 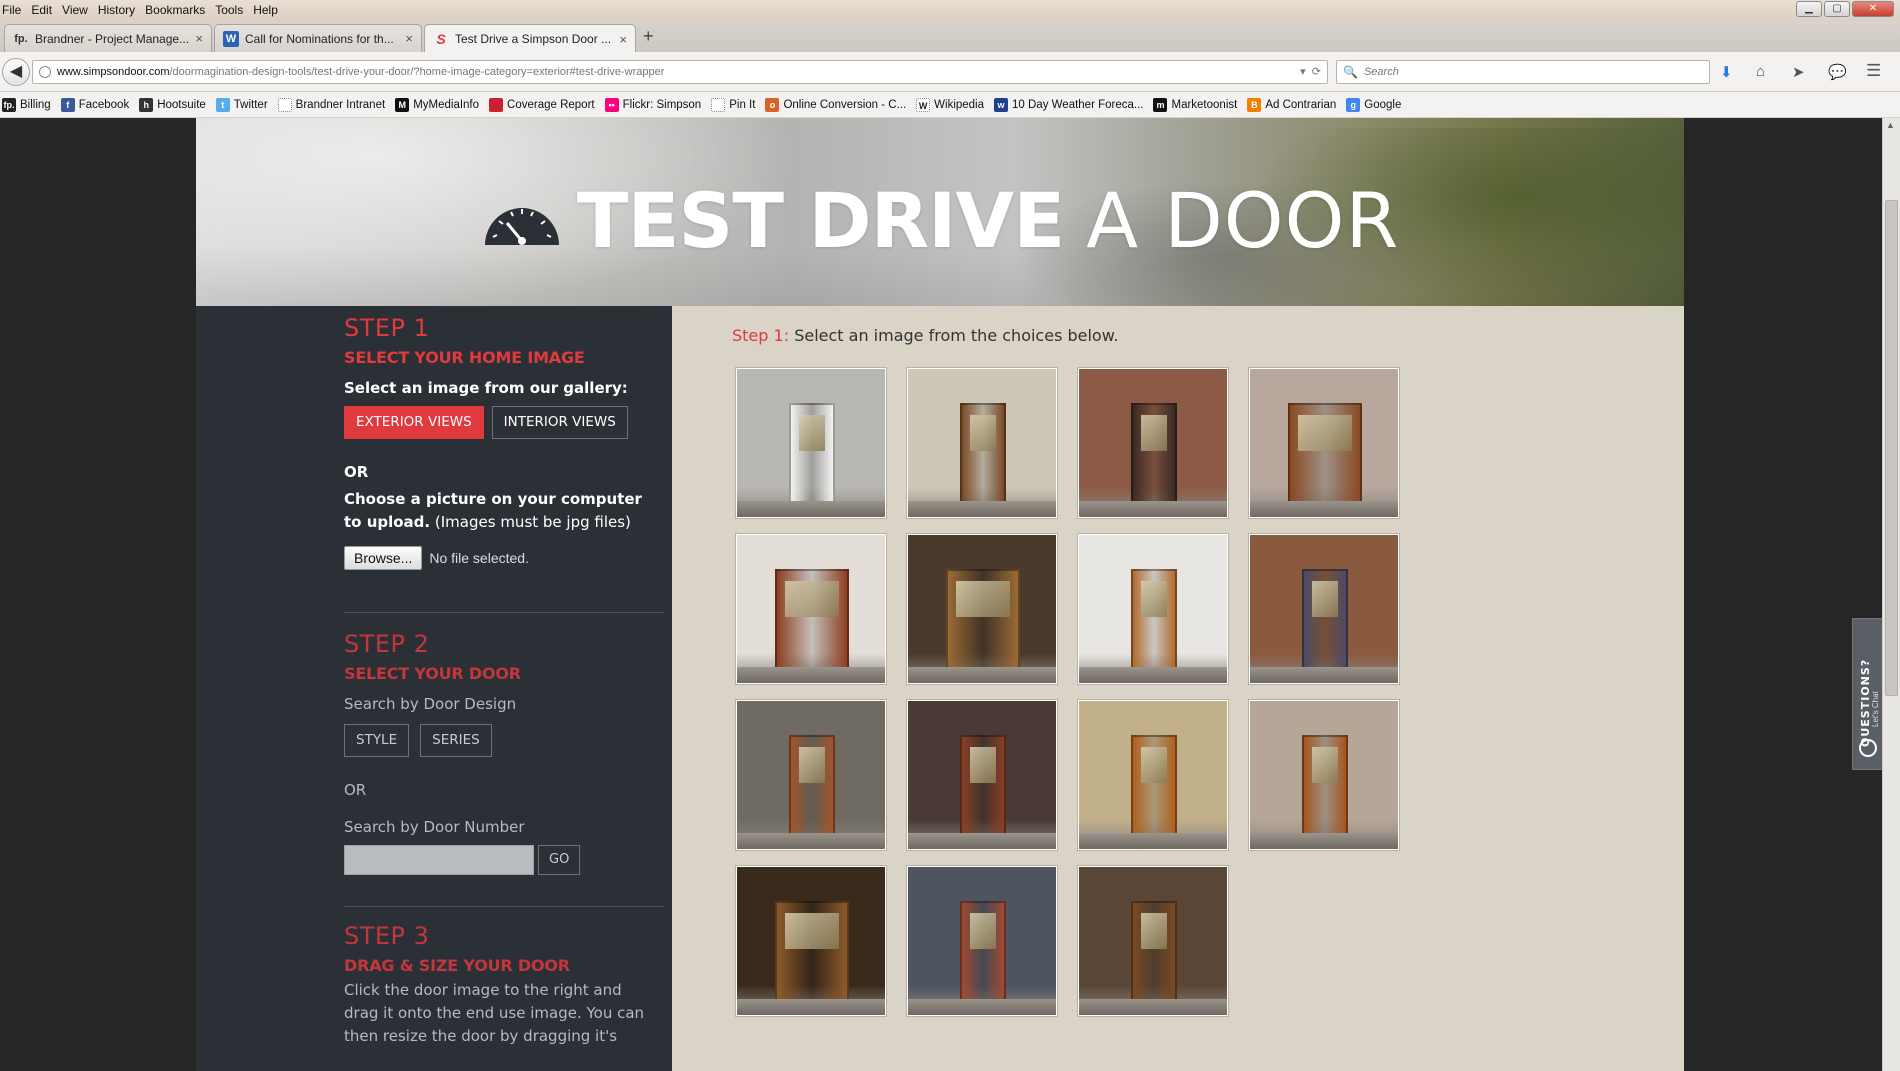 What do you see at coordinates (181, 104) in the screenshot?
I see `bookmark-label: Hootsuite` at bounding box center [181, 104].